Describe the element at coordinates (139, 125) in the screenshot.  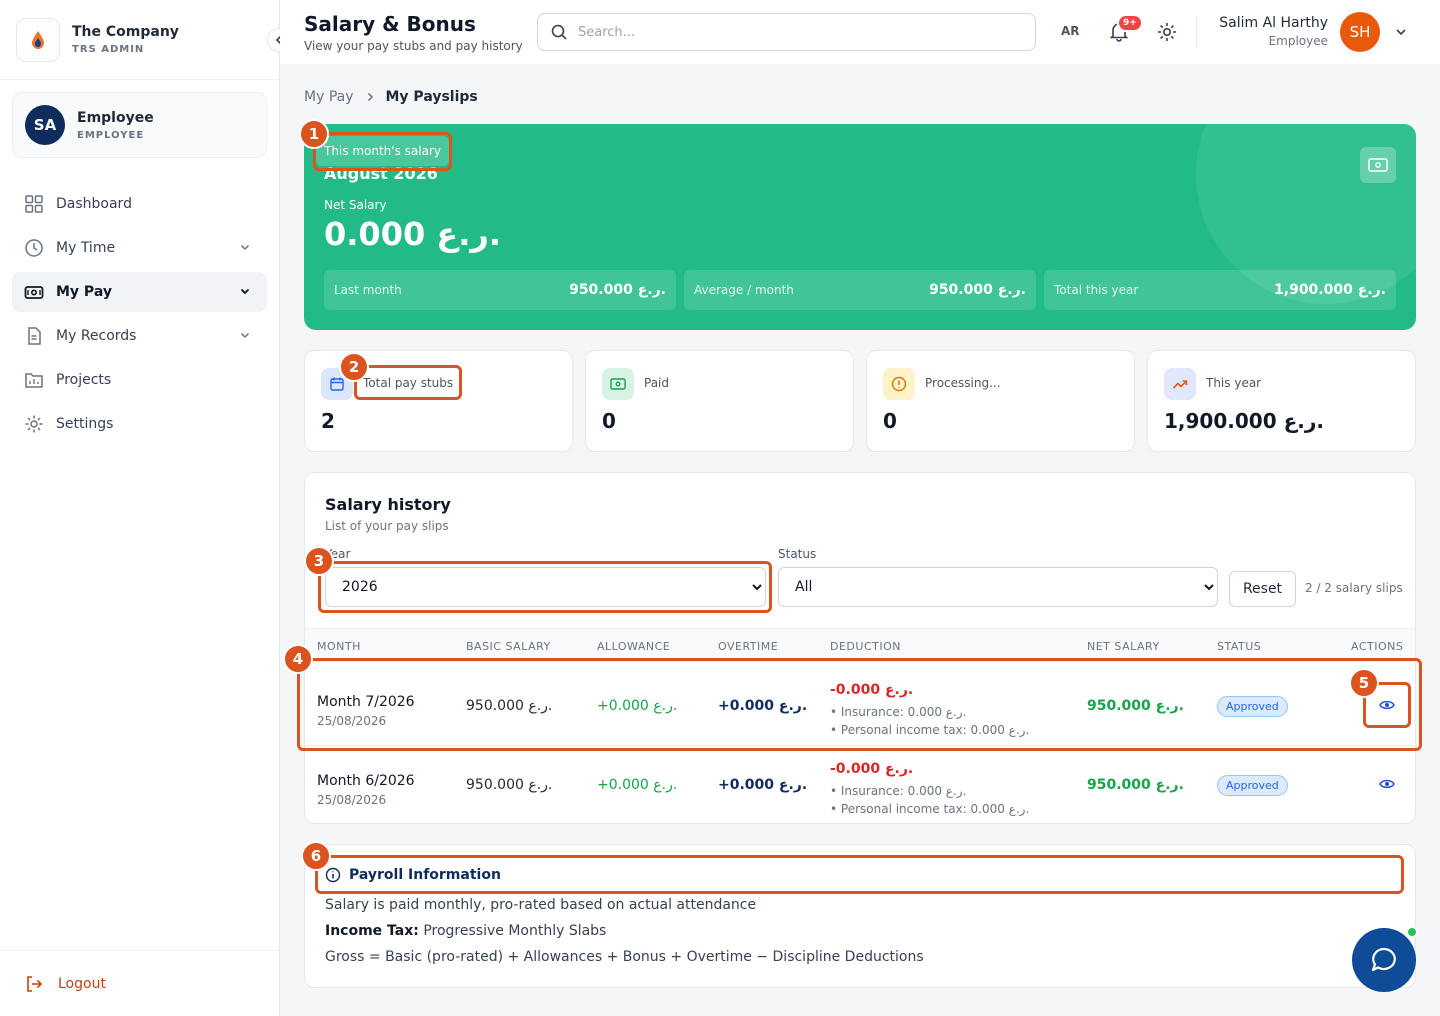
I see `user-card: SA Employee EMPLOYEE` at that location.